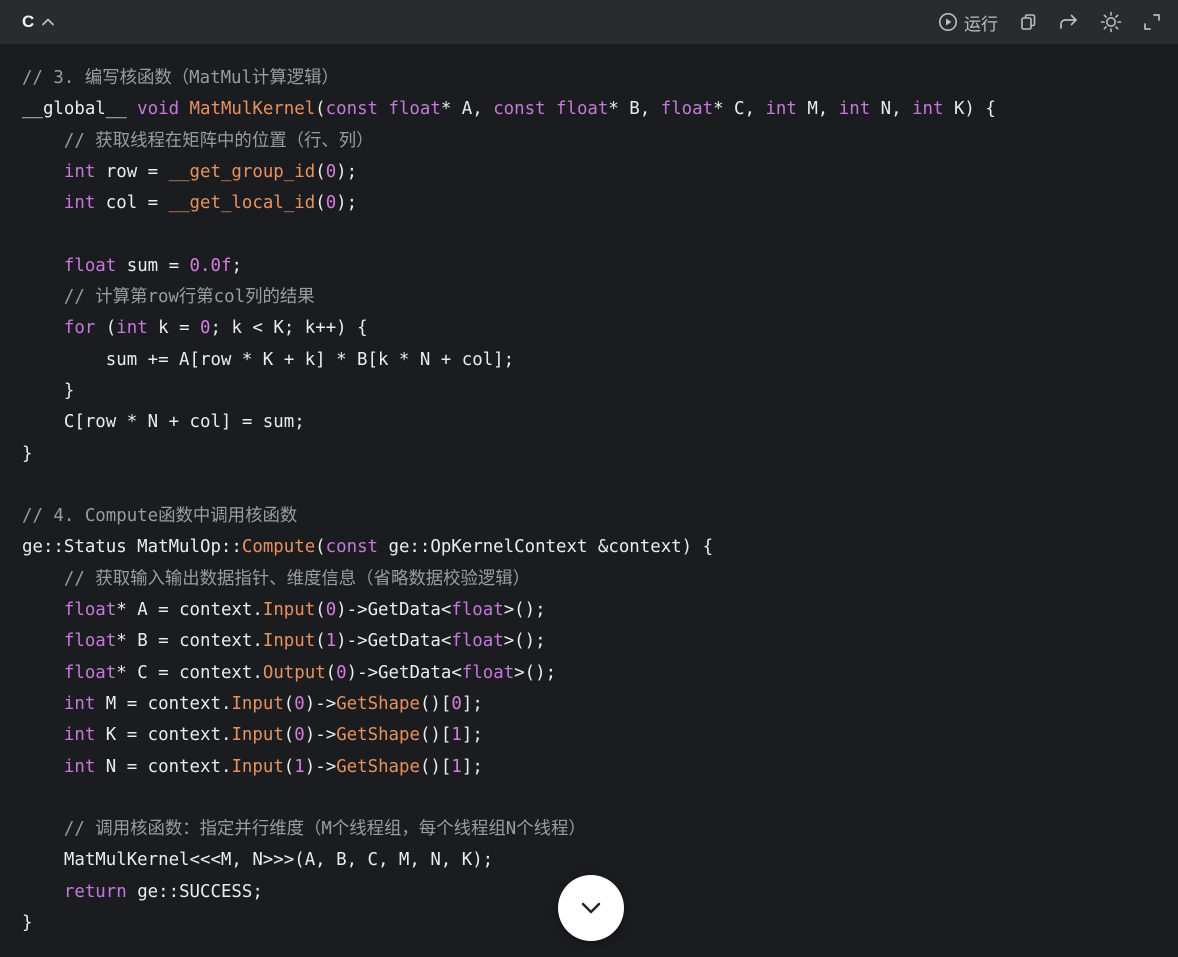 This screenshot has width=1178, height=957. I want to click on code-token: K = context., so click(163, 735).